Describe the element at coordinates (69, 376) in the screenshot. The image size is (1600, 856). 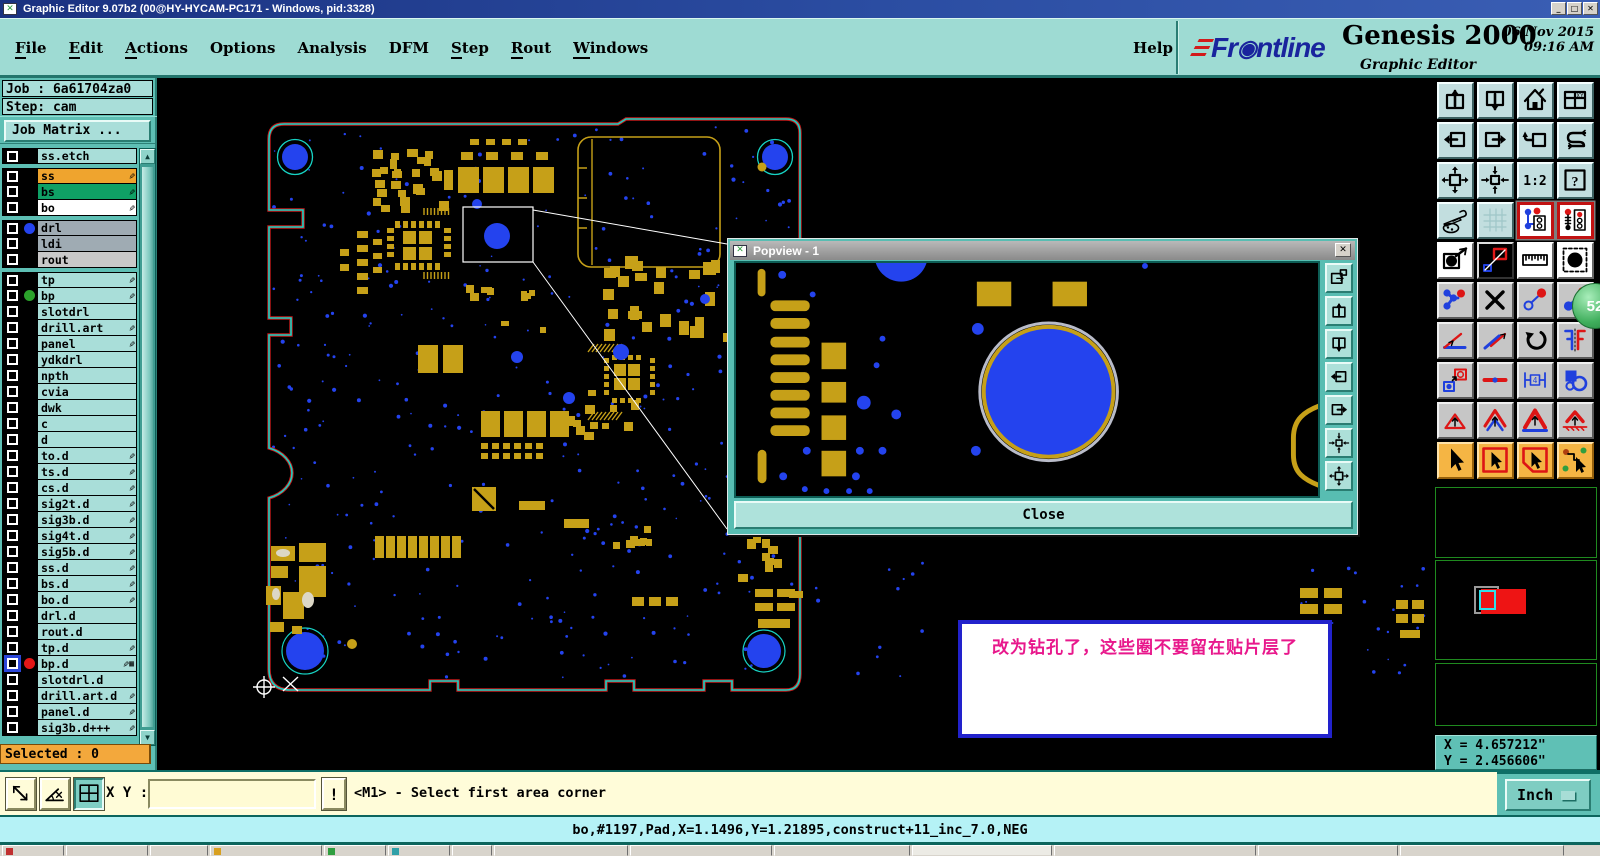
I see `layer-row-npth: npth` at that location.